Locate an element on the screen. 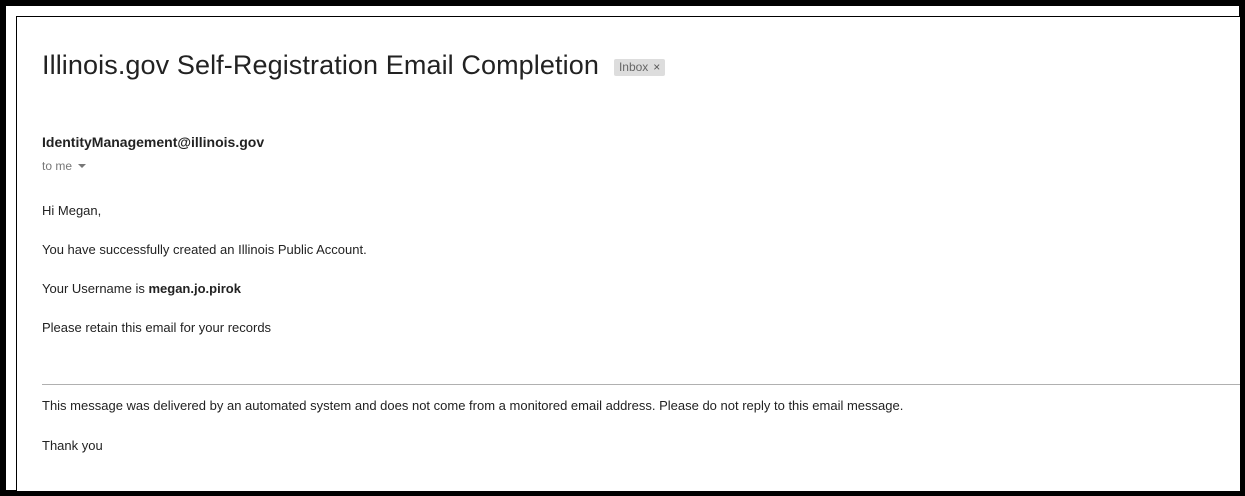  body-divider is located at coordinates (641, 384).